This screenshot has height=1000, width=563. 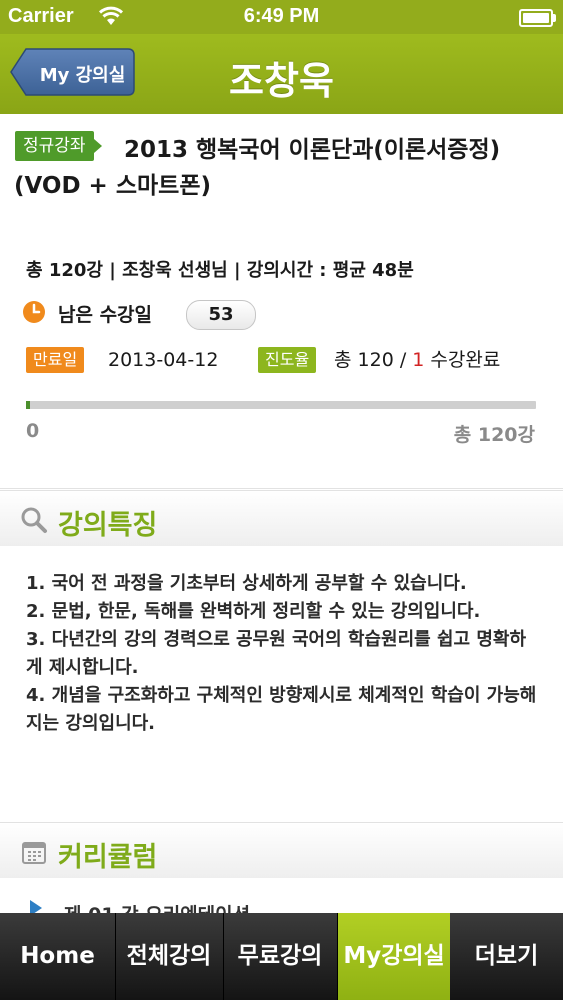 I want to click on battery-icon, so click(x=537, y=18).